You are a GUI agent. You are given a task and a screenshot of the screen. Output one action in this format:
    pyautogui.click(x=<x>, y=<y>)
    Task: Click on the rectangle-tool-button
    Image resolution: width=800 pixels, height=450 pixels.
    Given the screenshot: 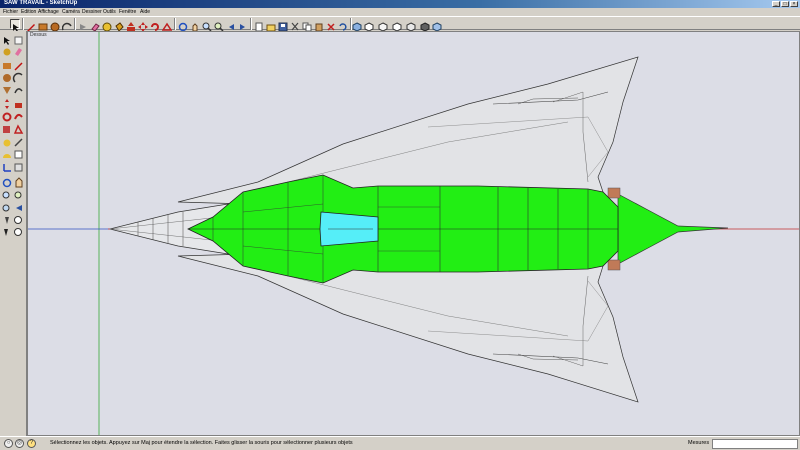 What is the action you would take?
    pyautogui.click(x=43, y=25)
    